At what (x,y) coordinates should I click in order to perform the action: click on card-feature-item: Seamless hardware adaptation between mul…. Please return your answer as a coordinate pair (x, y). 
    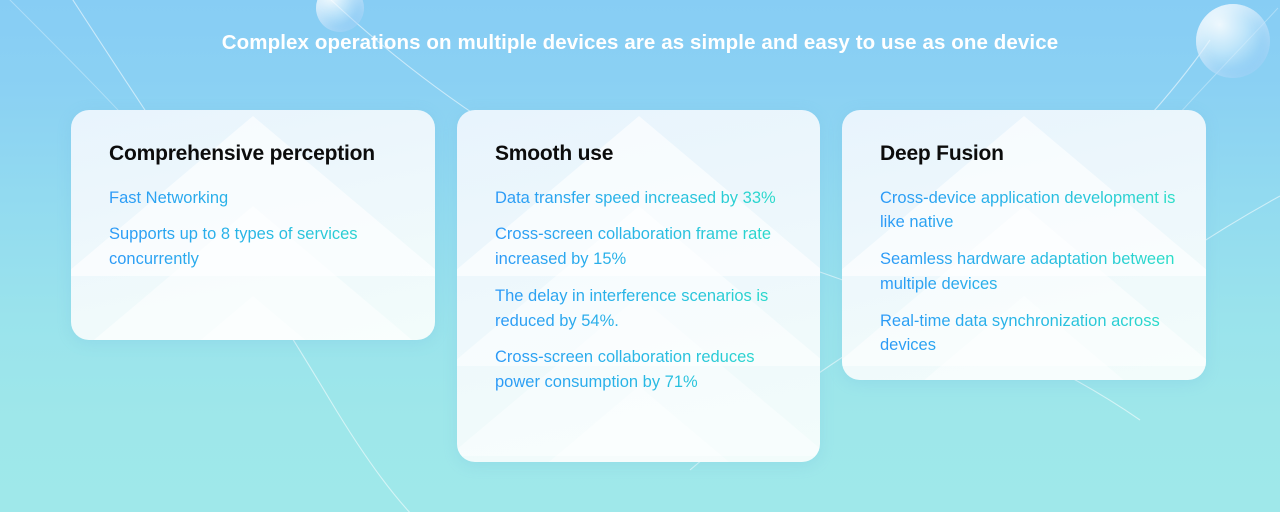
    Looking at the image, I should click on (1030, 272).